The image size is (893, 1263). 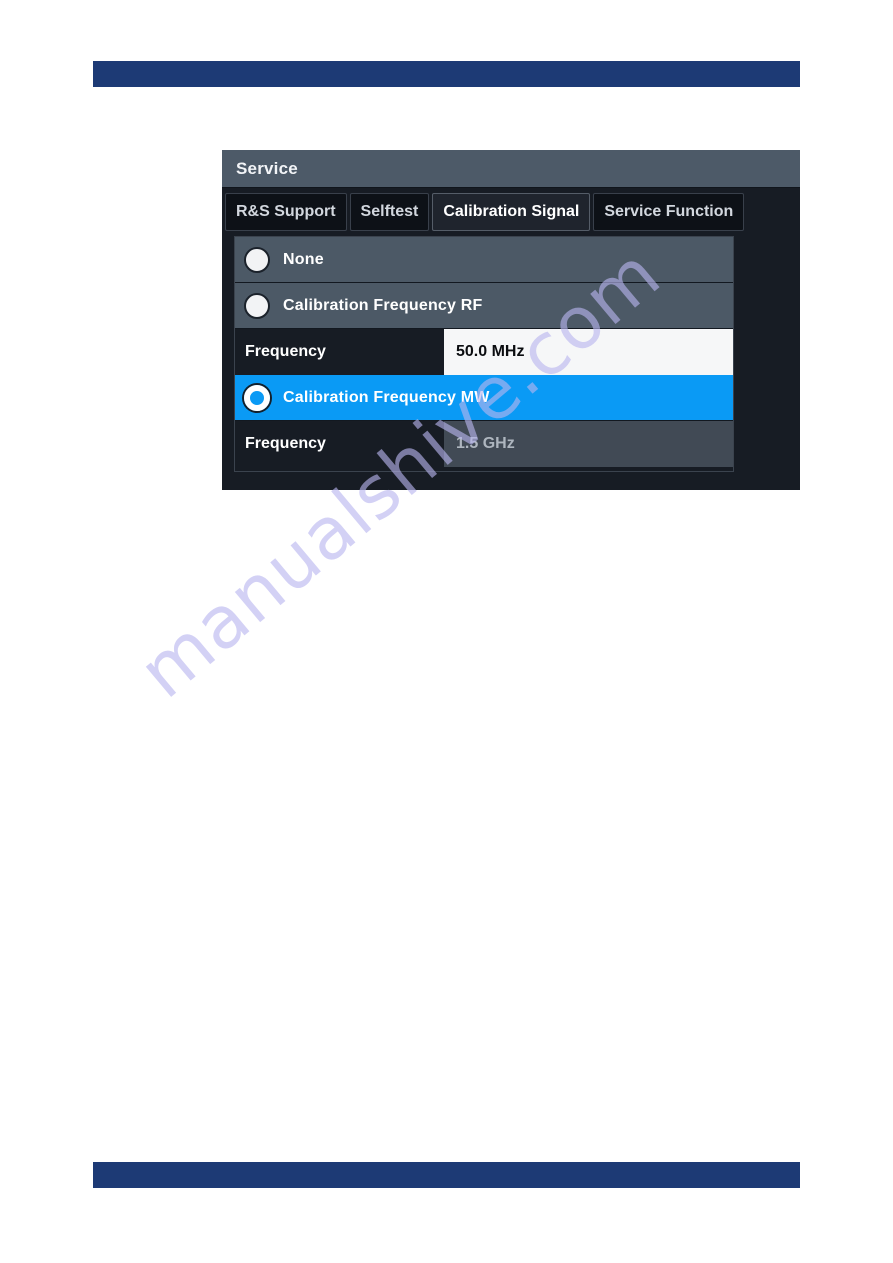 I want to click on page-header-rule, so click(x=446, y=74).